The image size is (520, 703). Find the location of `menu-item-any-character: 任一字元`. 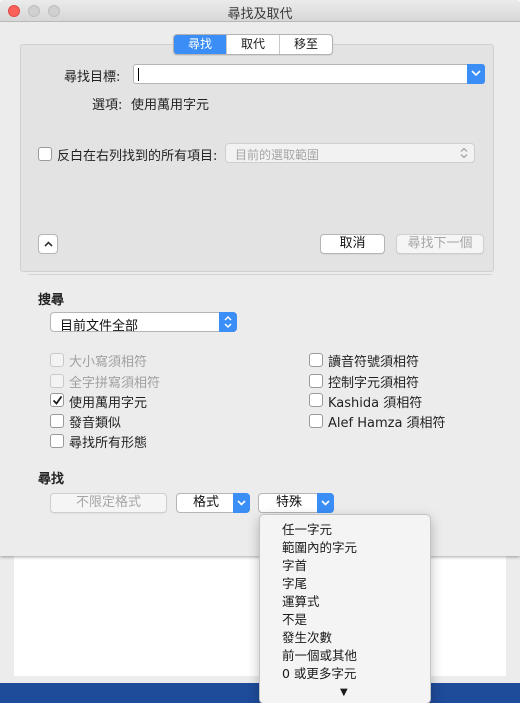

menu-item-any-character: 任一字元 is located at coordinates (307, 528).